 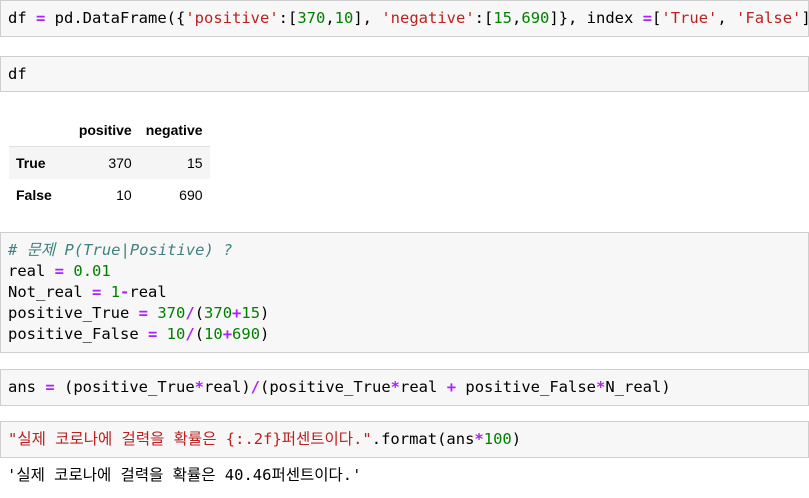 What do you see at coordinates (423, 439) in the screenshot?
I see `code-token: .format(ans` at bounding box center [423, 439].